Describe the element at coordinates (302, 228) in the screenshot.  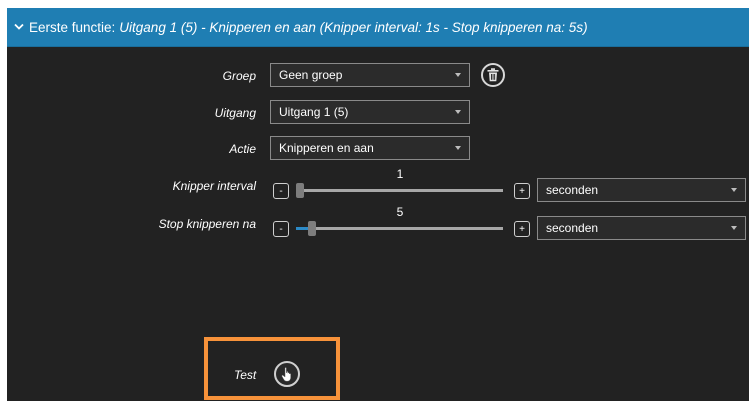
I see `stop-knipperen-slider-fill` at that location.